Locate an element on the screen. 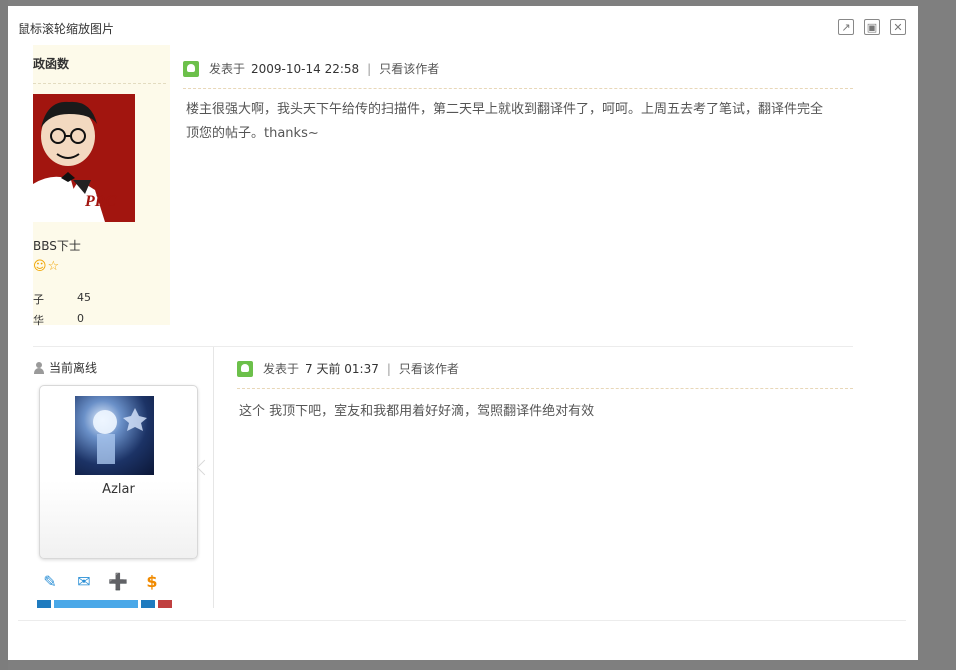 The height and width of the screenshot is (670, 956). avatar: PRC is located at coordinates (84, 158).